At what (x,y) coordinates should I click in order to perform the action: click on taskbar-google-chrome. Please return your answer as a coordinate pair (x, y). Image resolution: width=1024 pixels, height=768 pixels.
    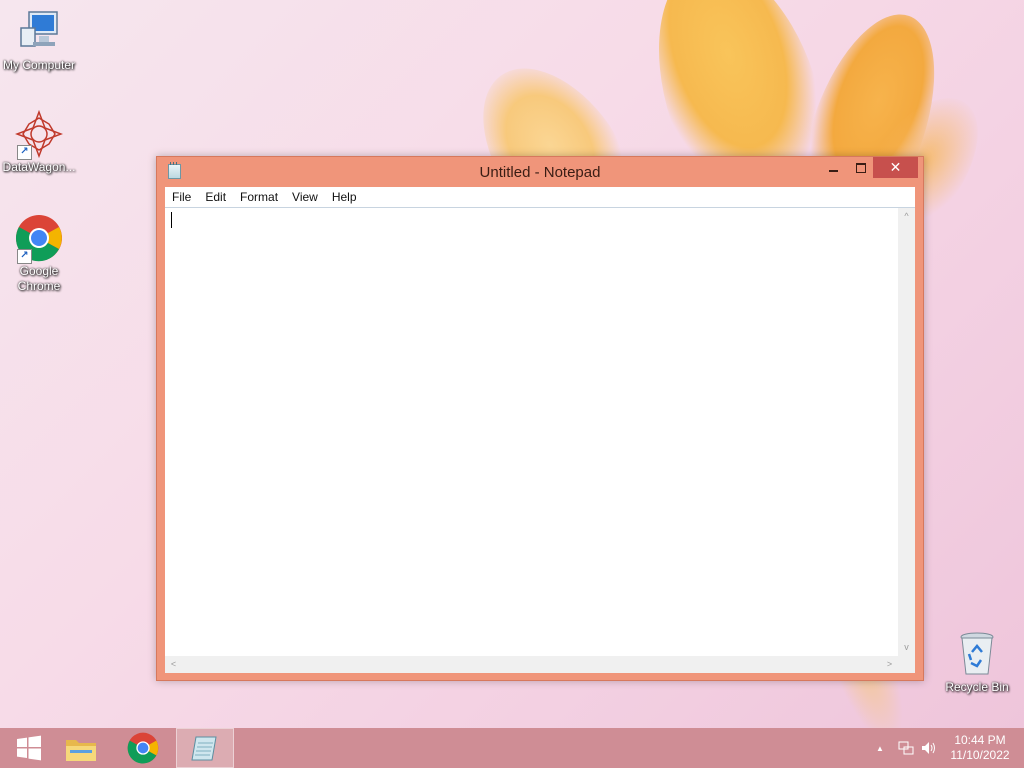
    Looking at the image, I should click on (143, 748).